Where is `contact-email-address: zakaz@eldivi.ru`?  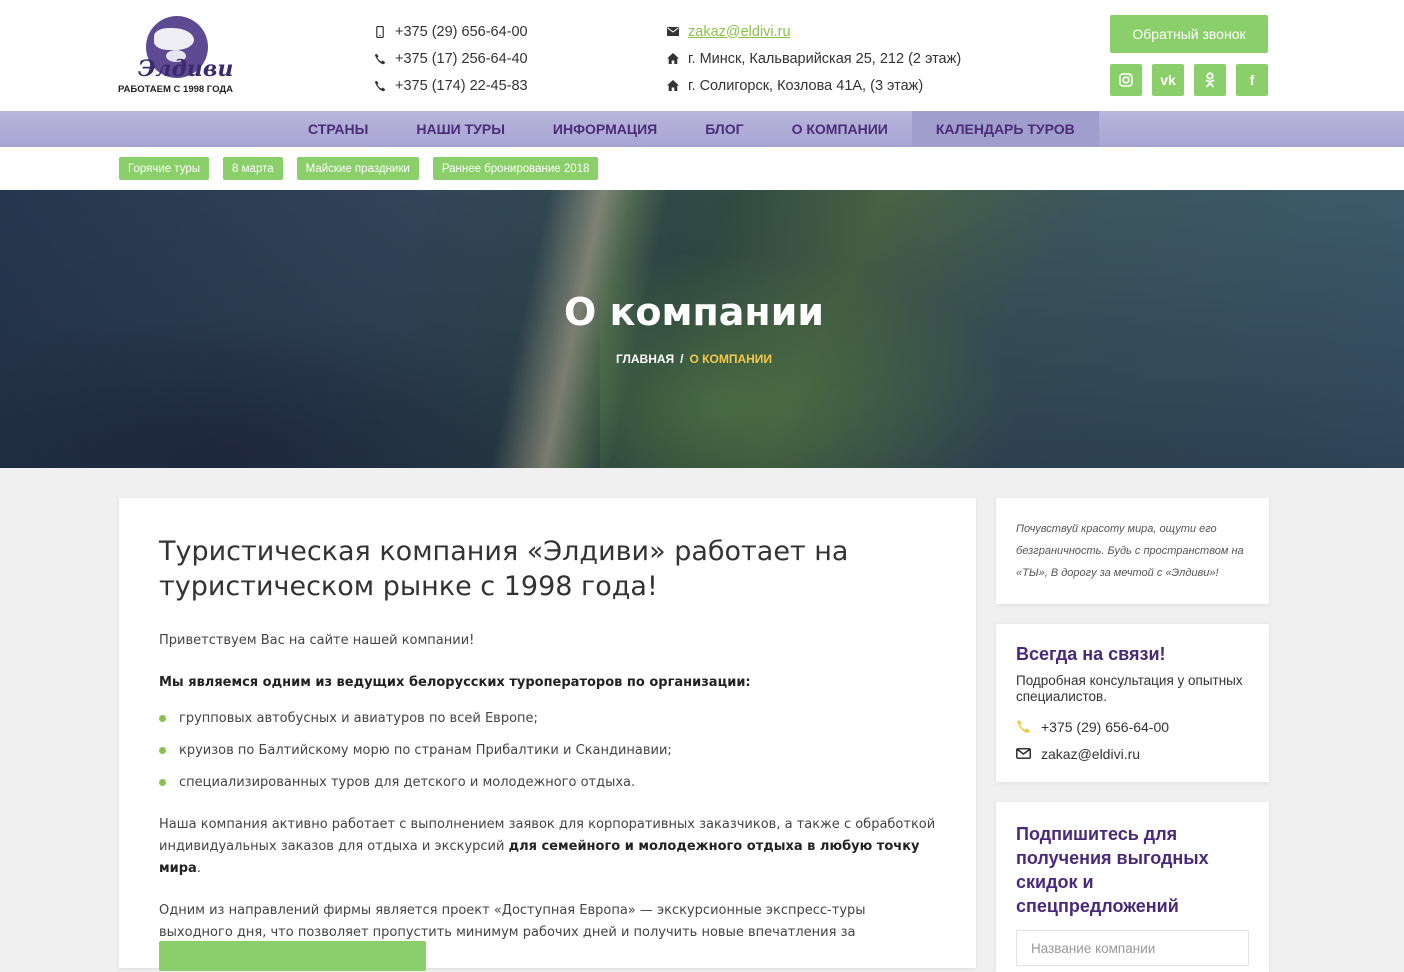 contact-email-address: zakaz@eldivi.ru is located at coordinates (1091, 753).